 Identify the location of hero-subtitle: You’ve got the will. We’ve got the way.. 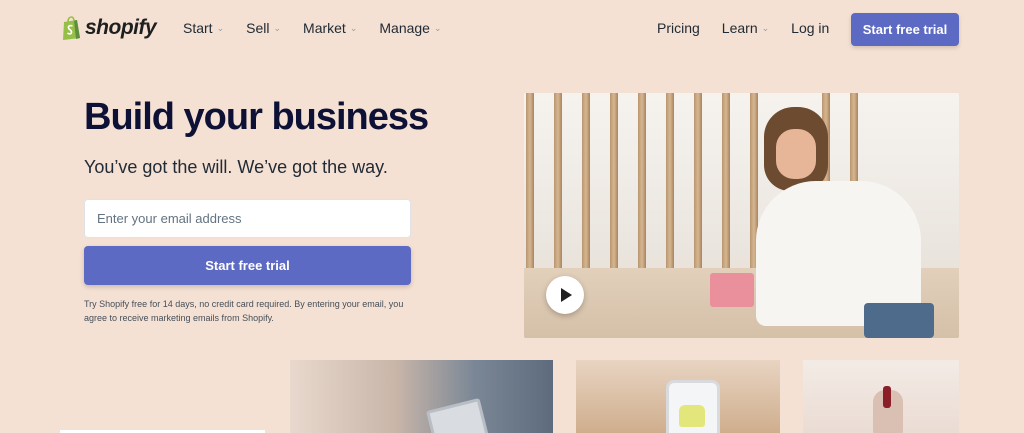
(236, 167).